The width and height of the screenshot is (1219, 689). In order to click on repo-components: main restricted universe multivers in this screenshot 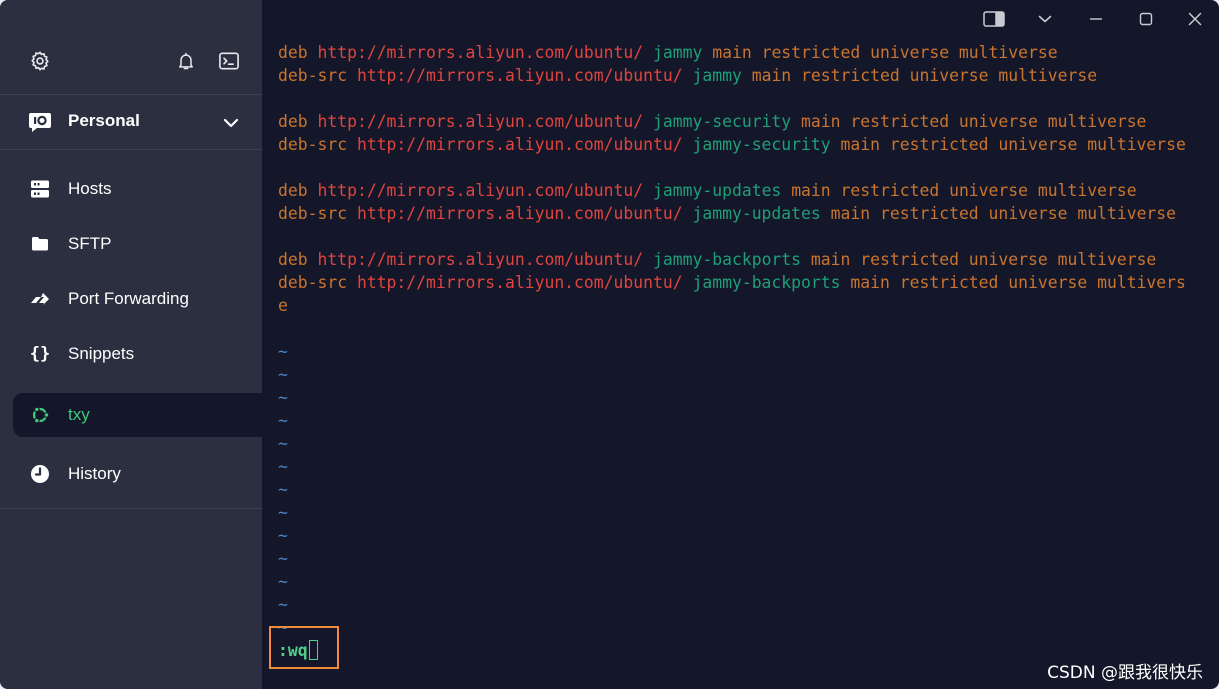, I will do `click(1018, 282)`.